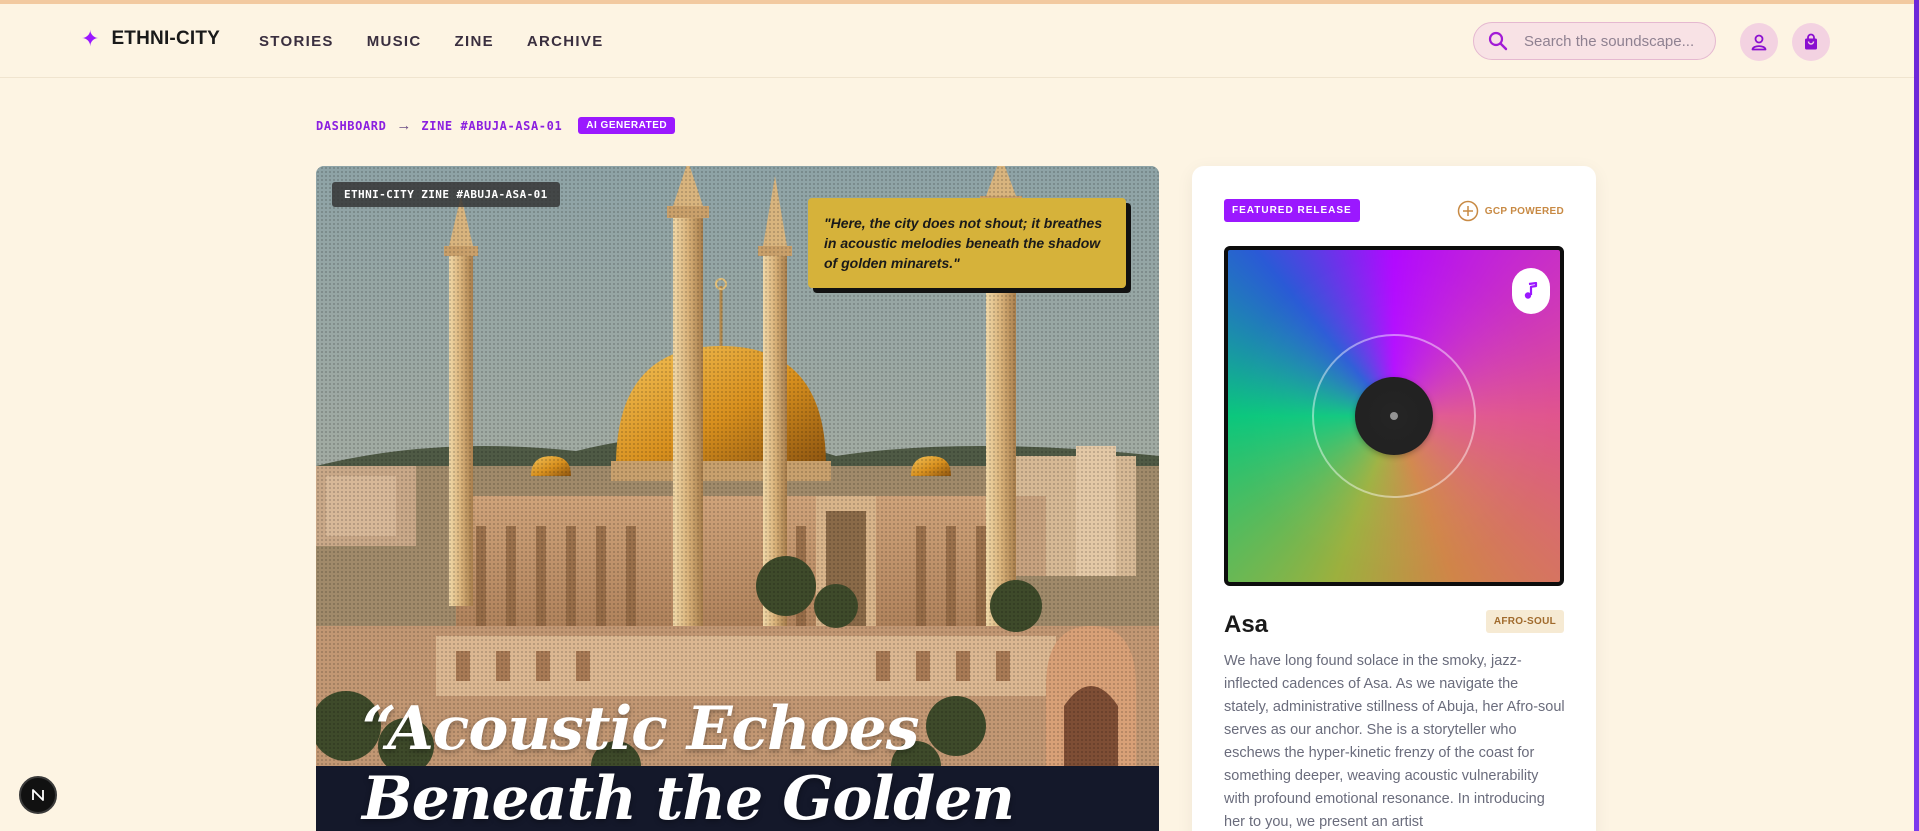  Describe the element at coordinates (688, 762) in the screenshot. I see `hero-title: “Acoustic Echoes Beneath the Golden` at that location.